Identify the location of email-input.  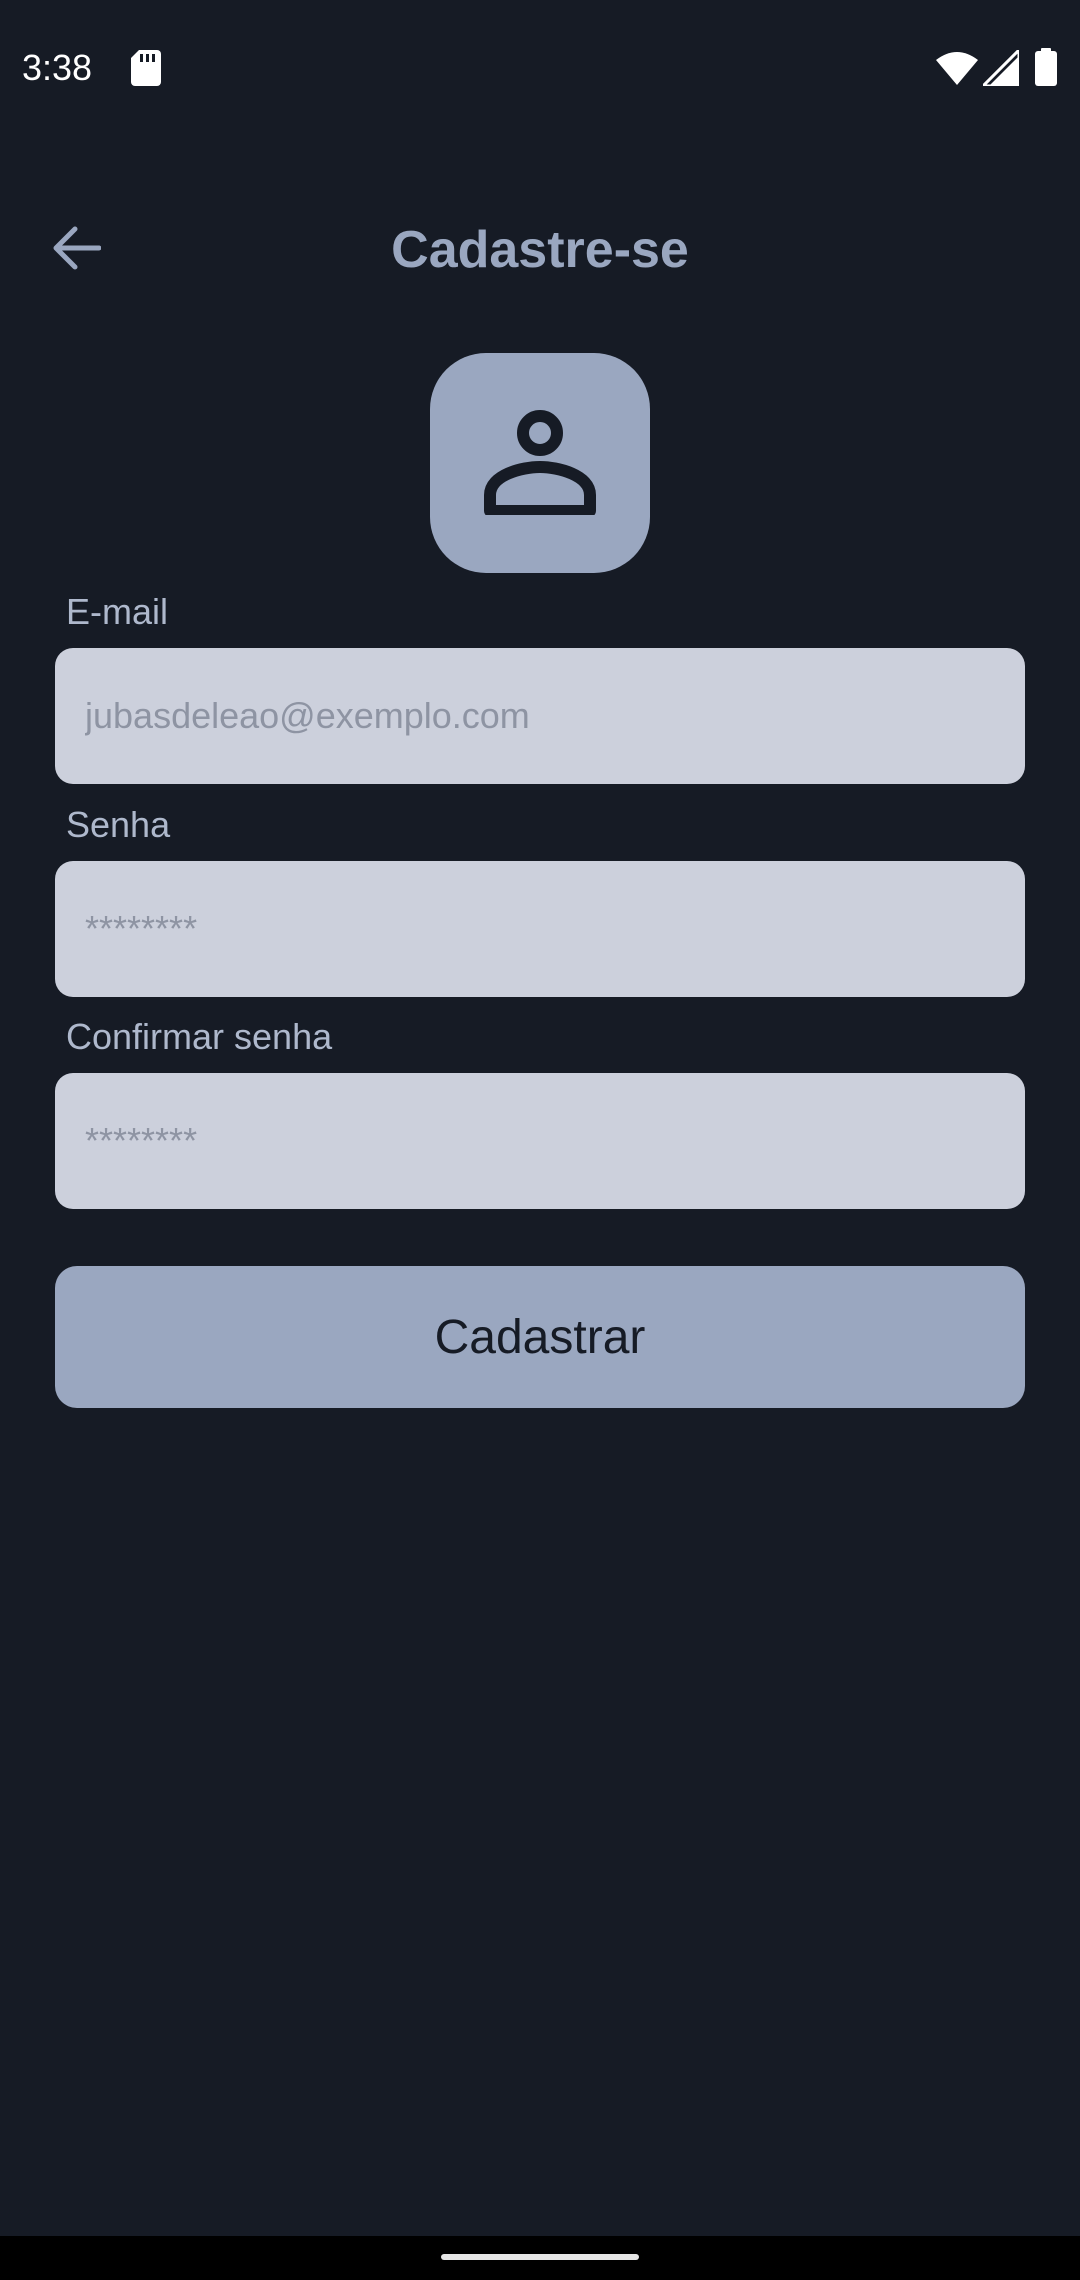
(540, 716).